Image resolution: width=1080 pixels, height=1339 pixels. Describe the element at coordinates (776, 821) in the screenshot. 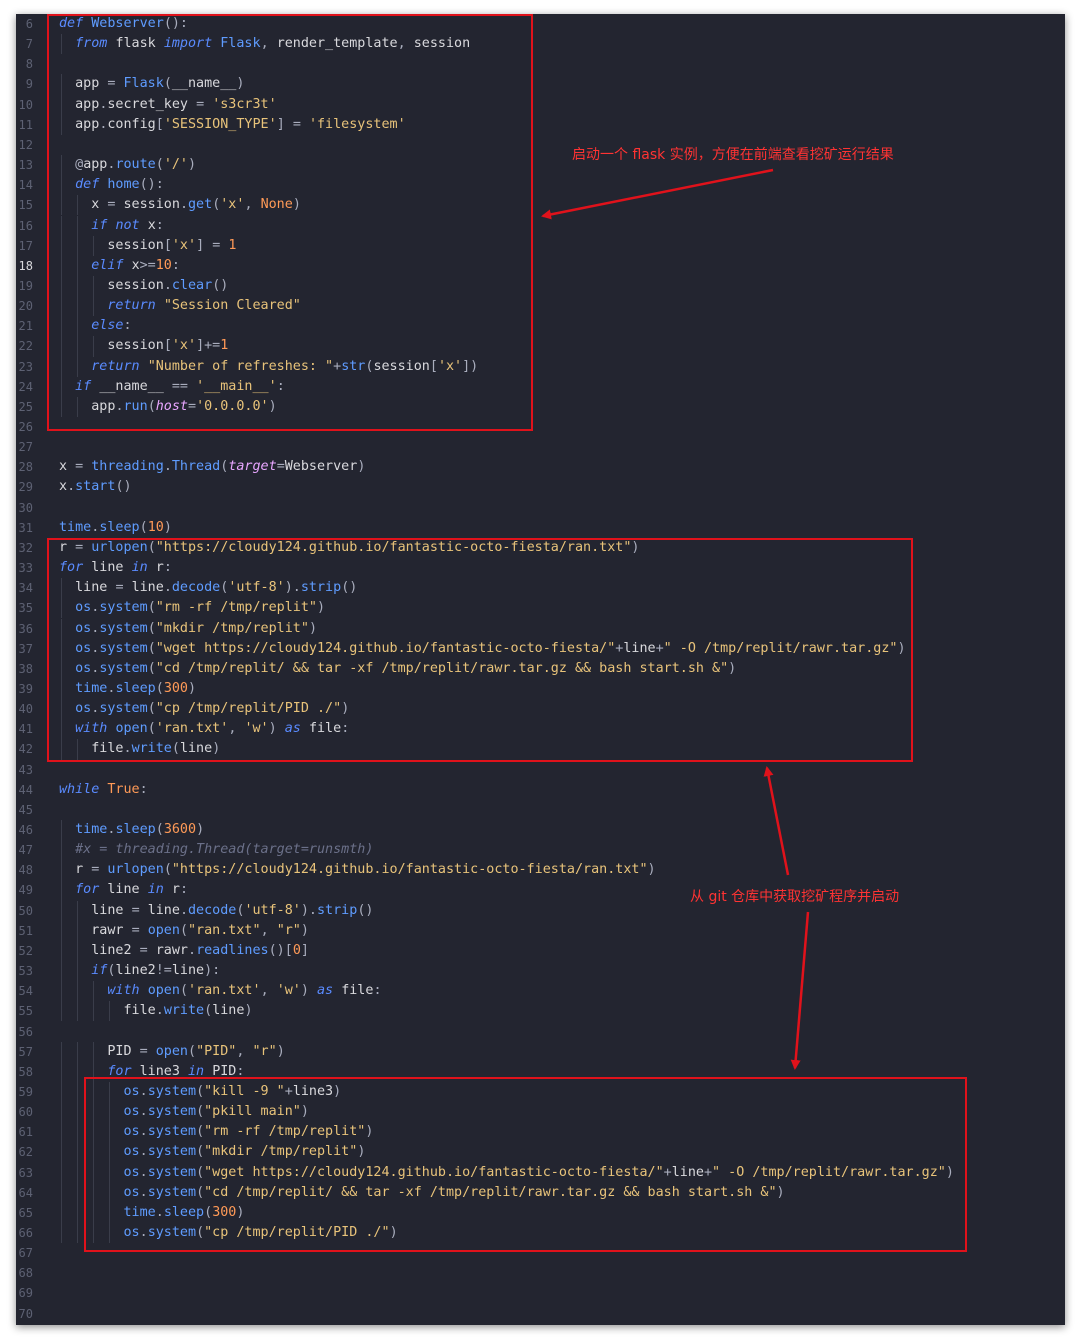

I see `arrow-to-download-box` at that location.